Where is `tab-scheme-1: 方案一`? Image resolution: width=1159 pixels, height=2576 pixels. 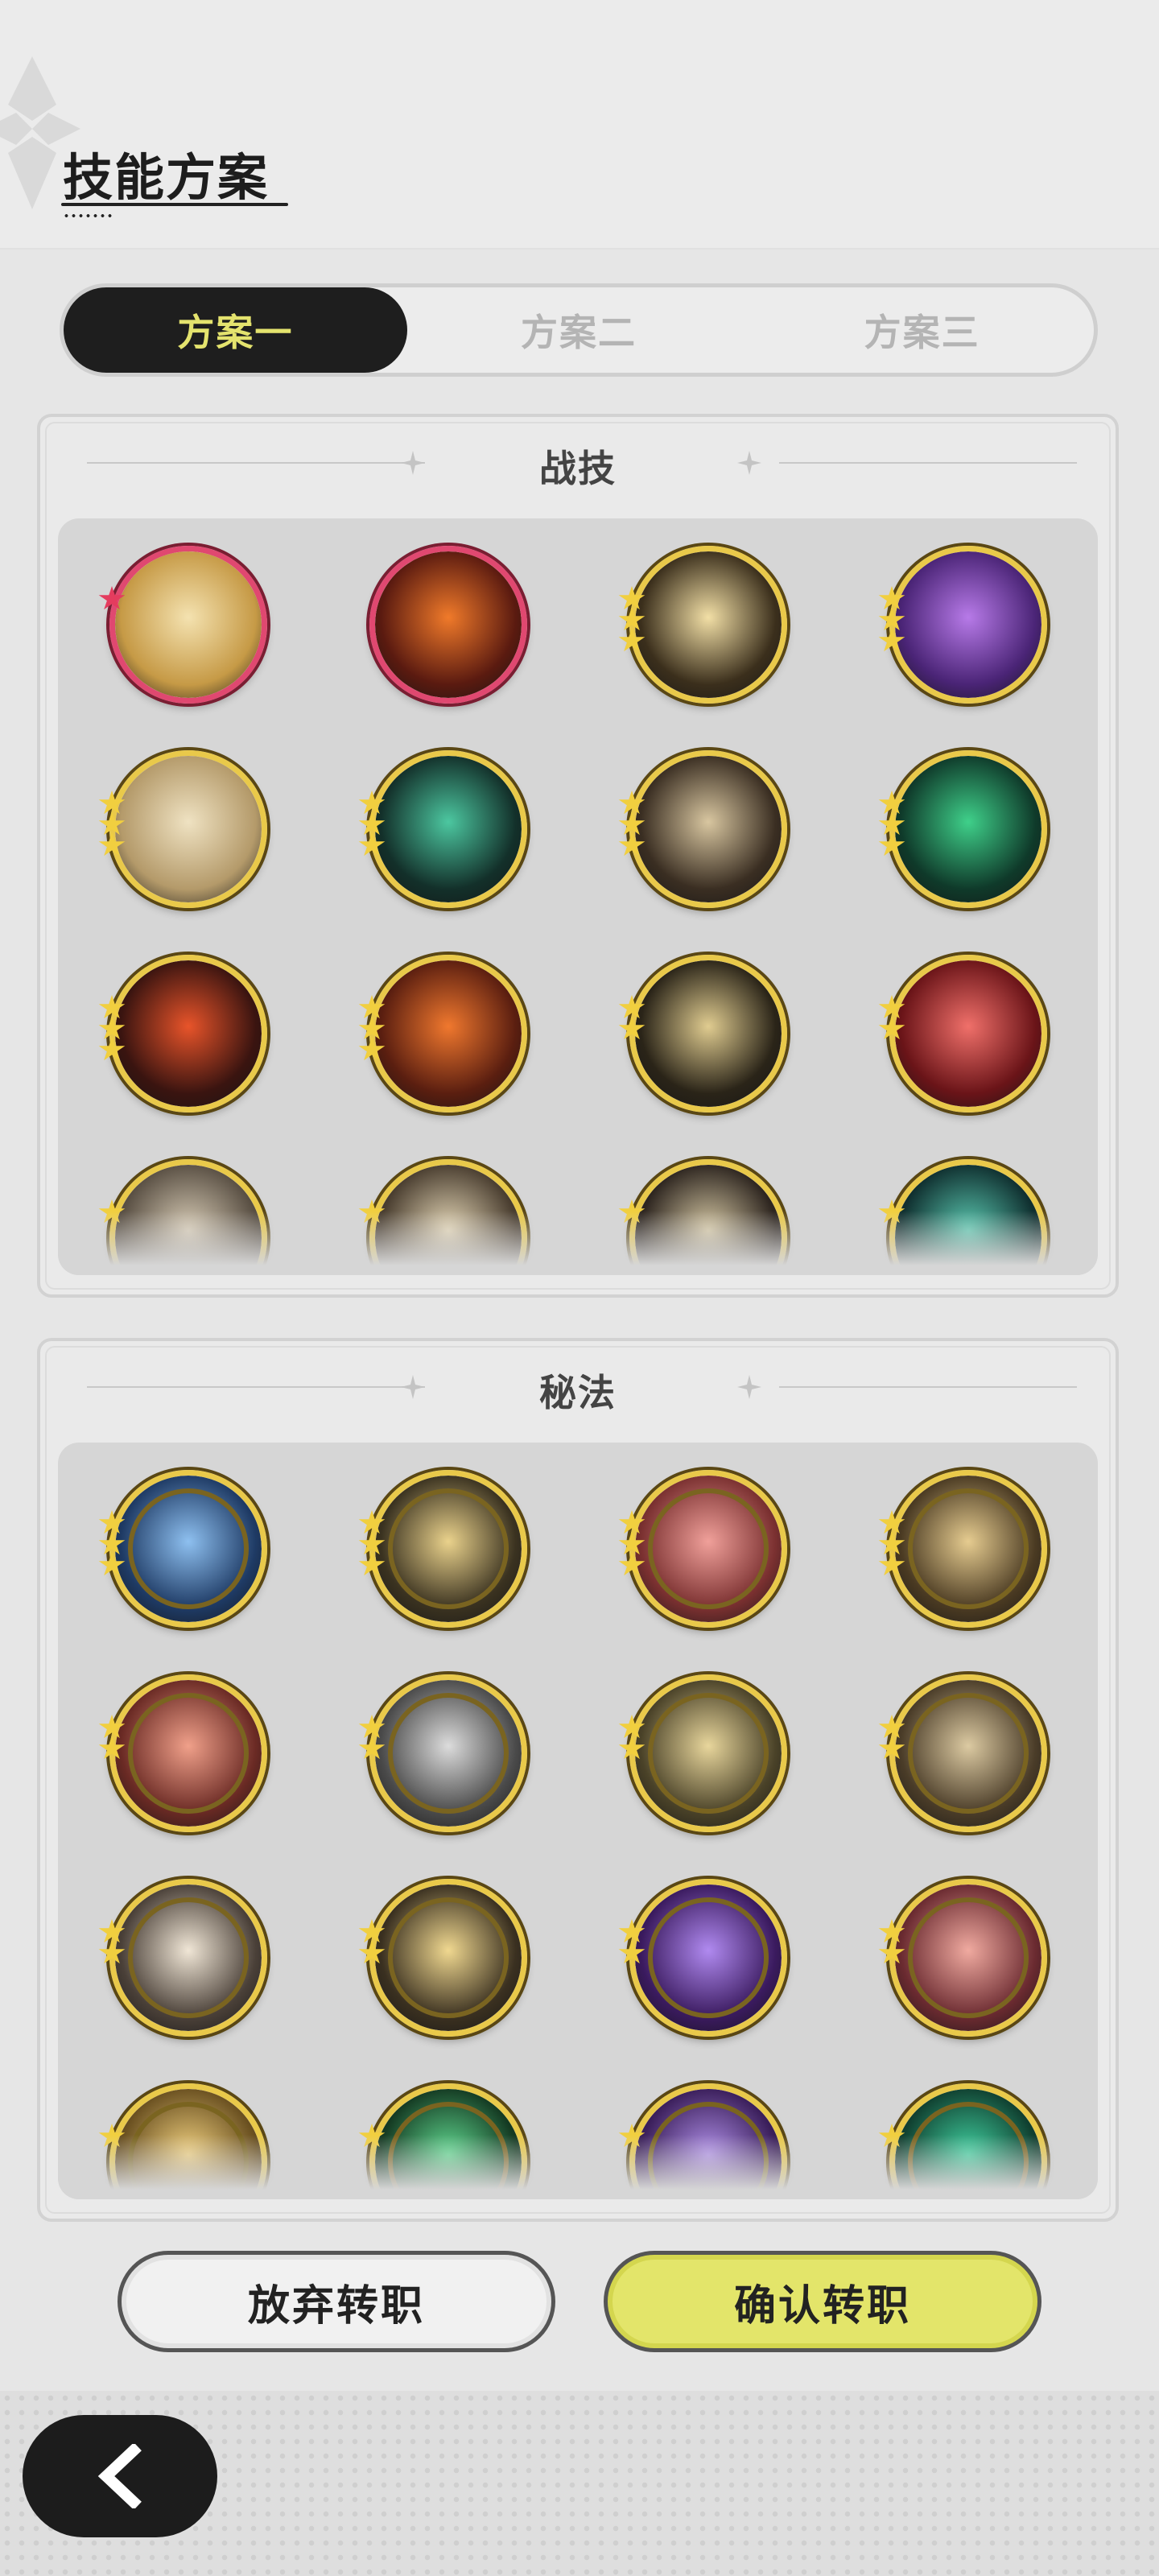
tab-scheme-1: 方案一 is located at coordinates (235, 330).